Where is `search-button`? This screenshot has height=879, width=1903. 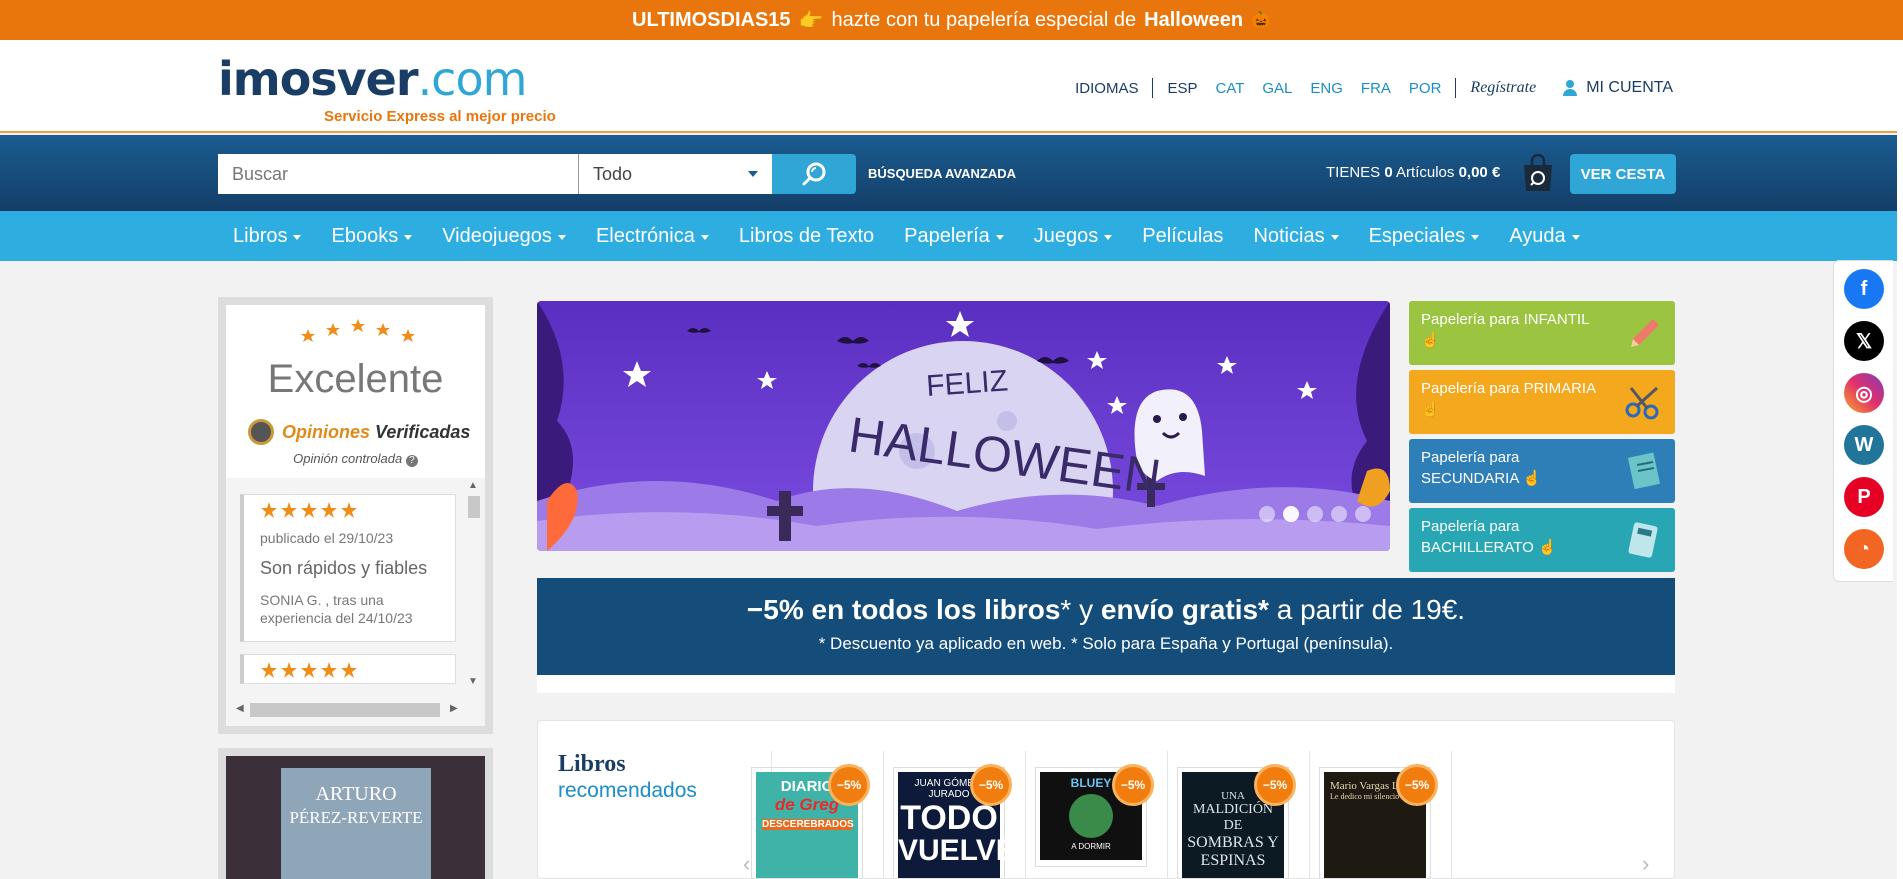
search-button is located at coordinates (814, 174).